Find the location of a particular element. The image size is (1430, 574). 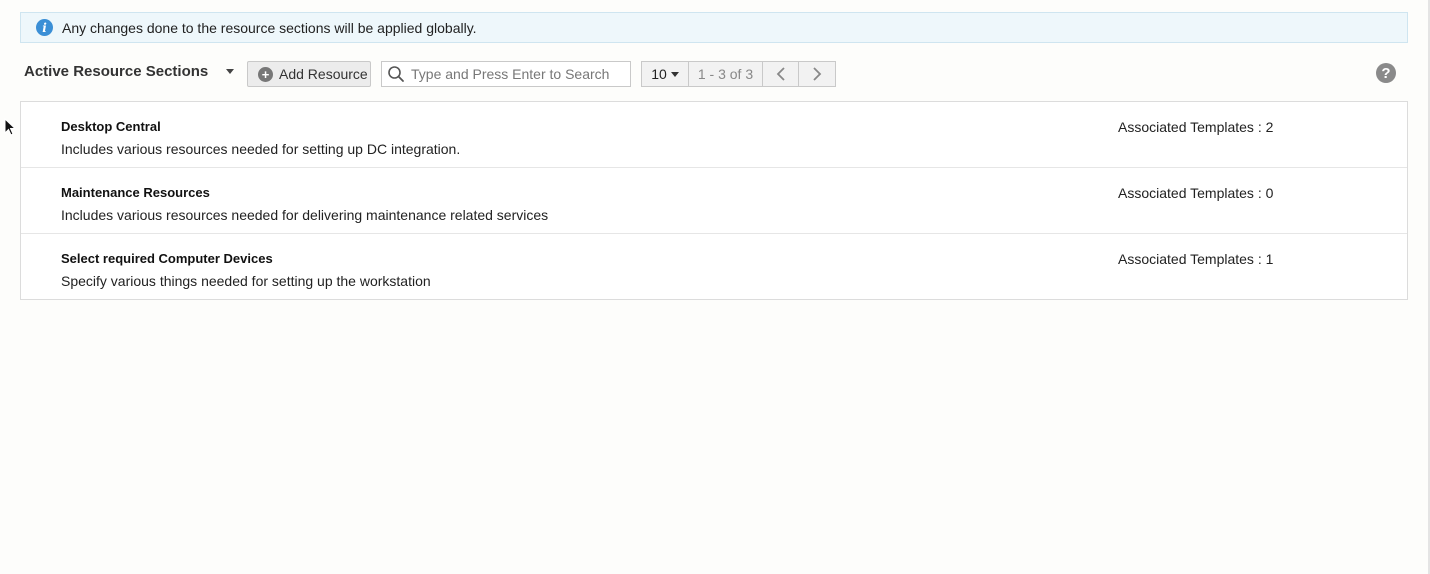

add-resource-button: + Add Resource is located at coordinates (309, 74).